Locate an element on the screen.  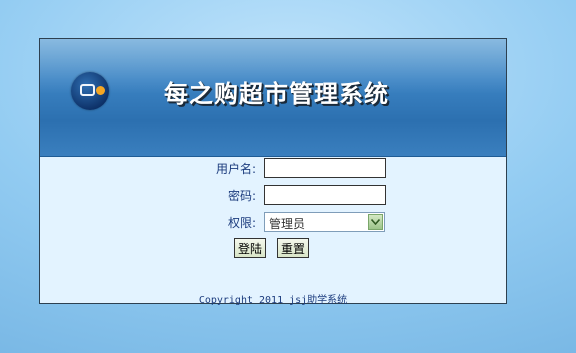
logo-frame is located at coordinates (87, 90).